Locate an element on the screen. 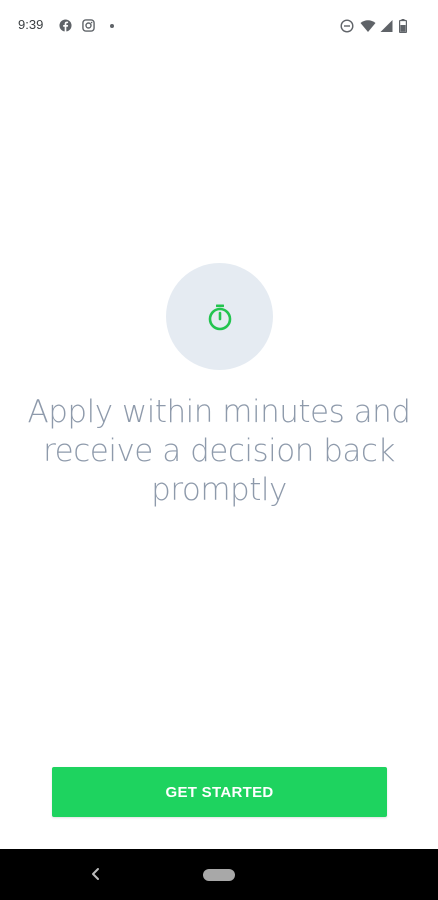 This screenshot has width=438, height=900. stopwatch-icon is located at coordinates (219, 317).